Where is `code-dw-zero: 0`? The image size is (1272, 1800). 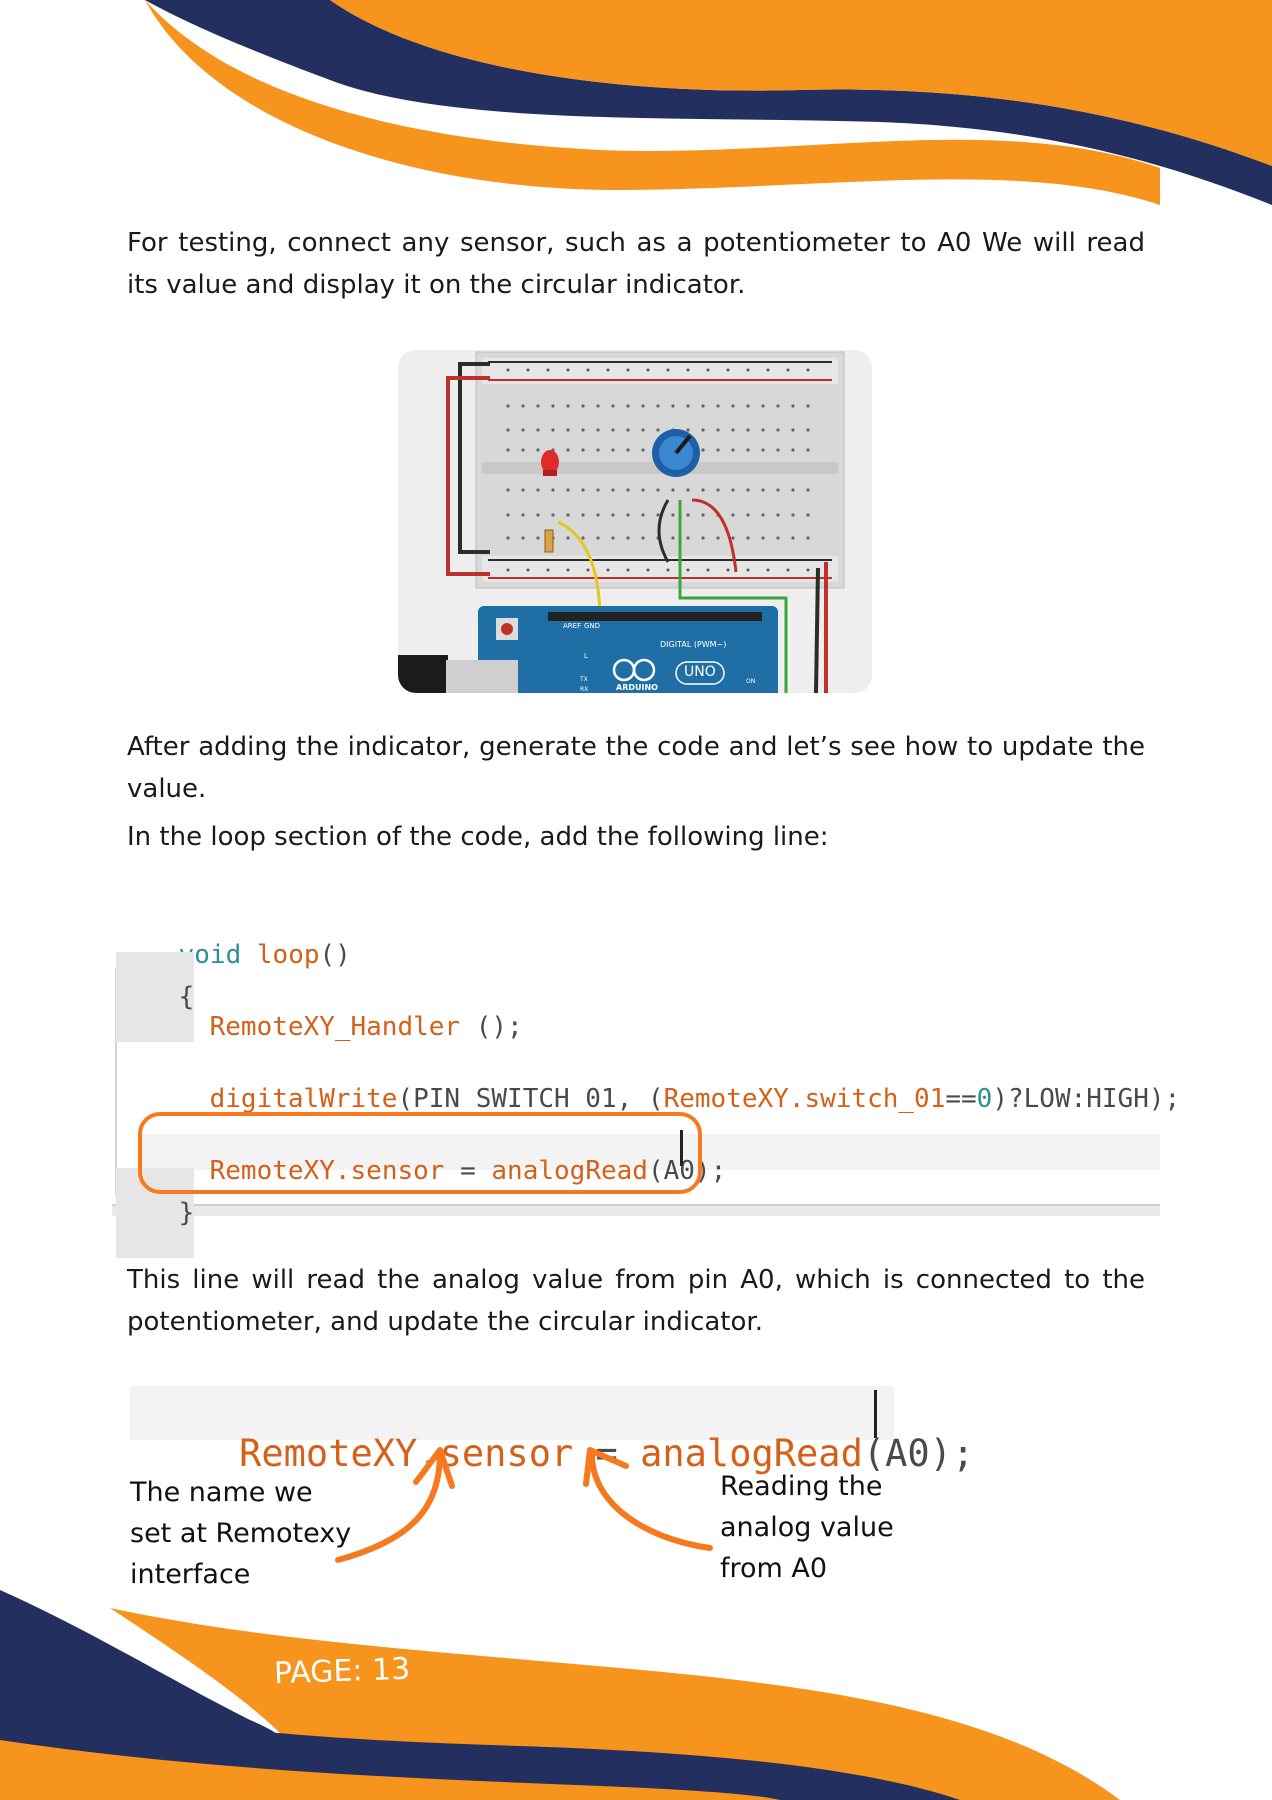 code-dw-zero: 0 is located at coordinates (984, 1099).